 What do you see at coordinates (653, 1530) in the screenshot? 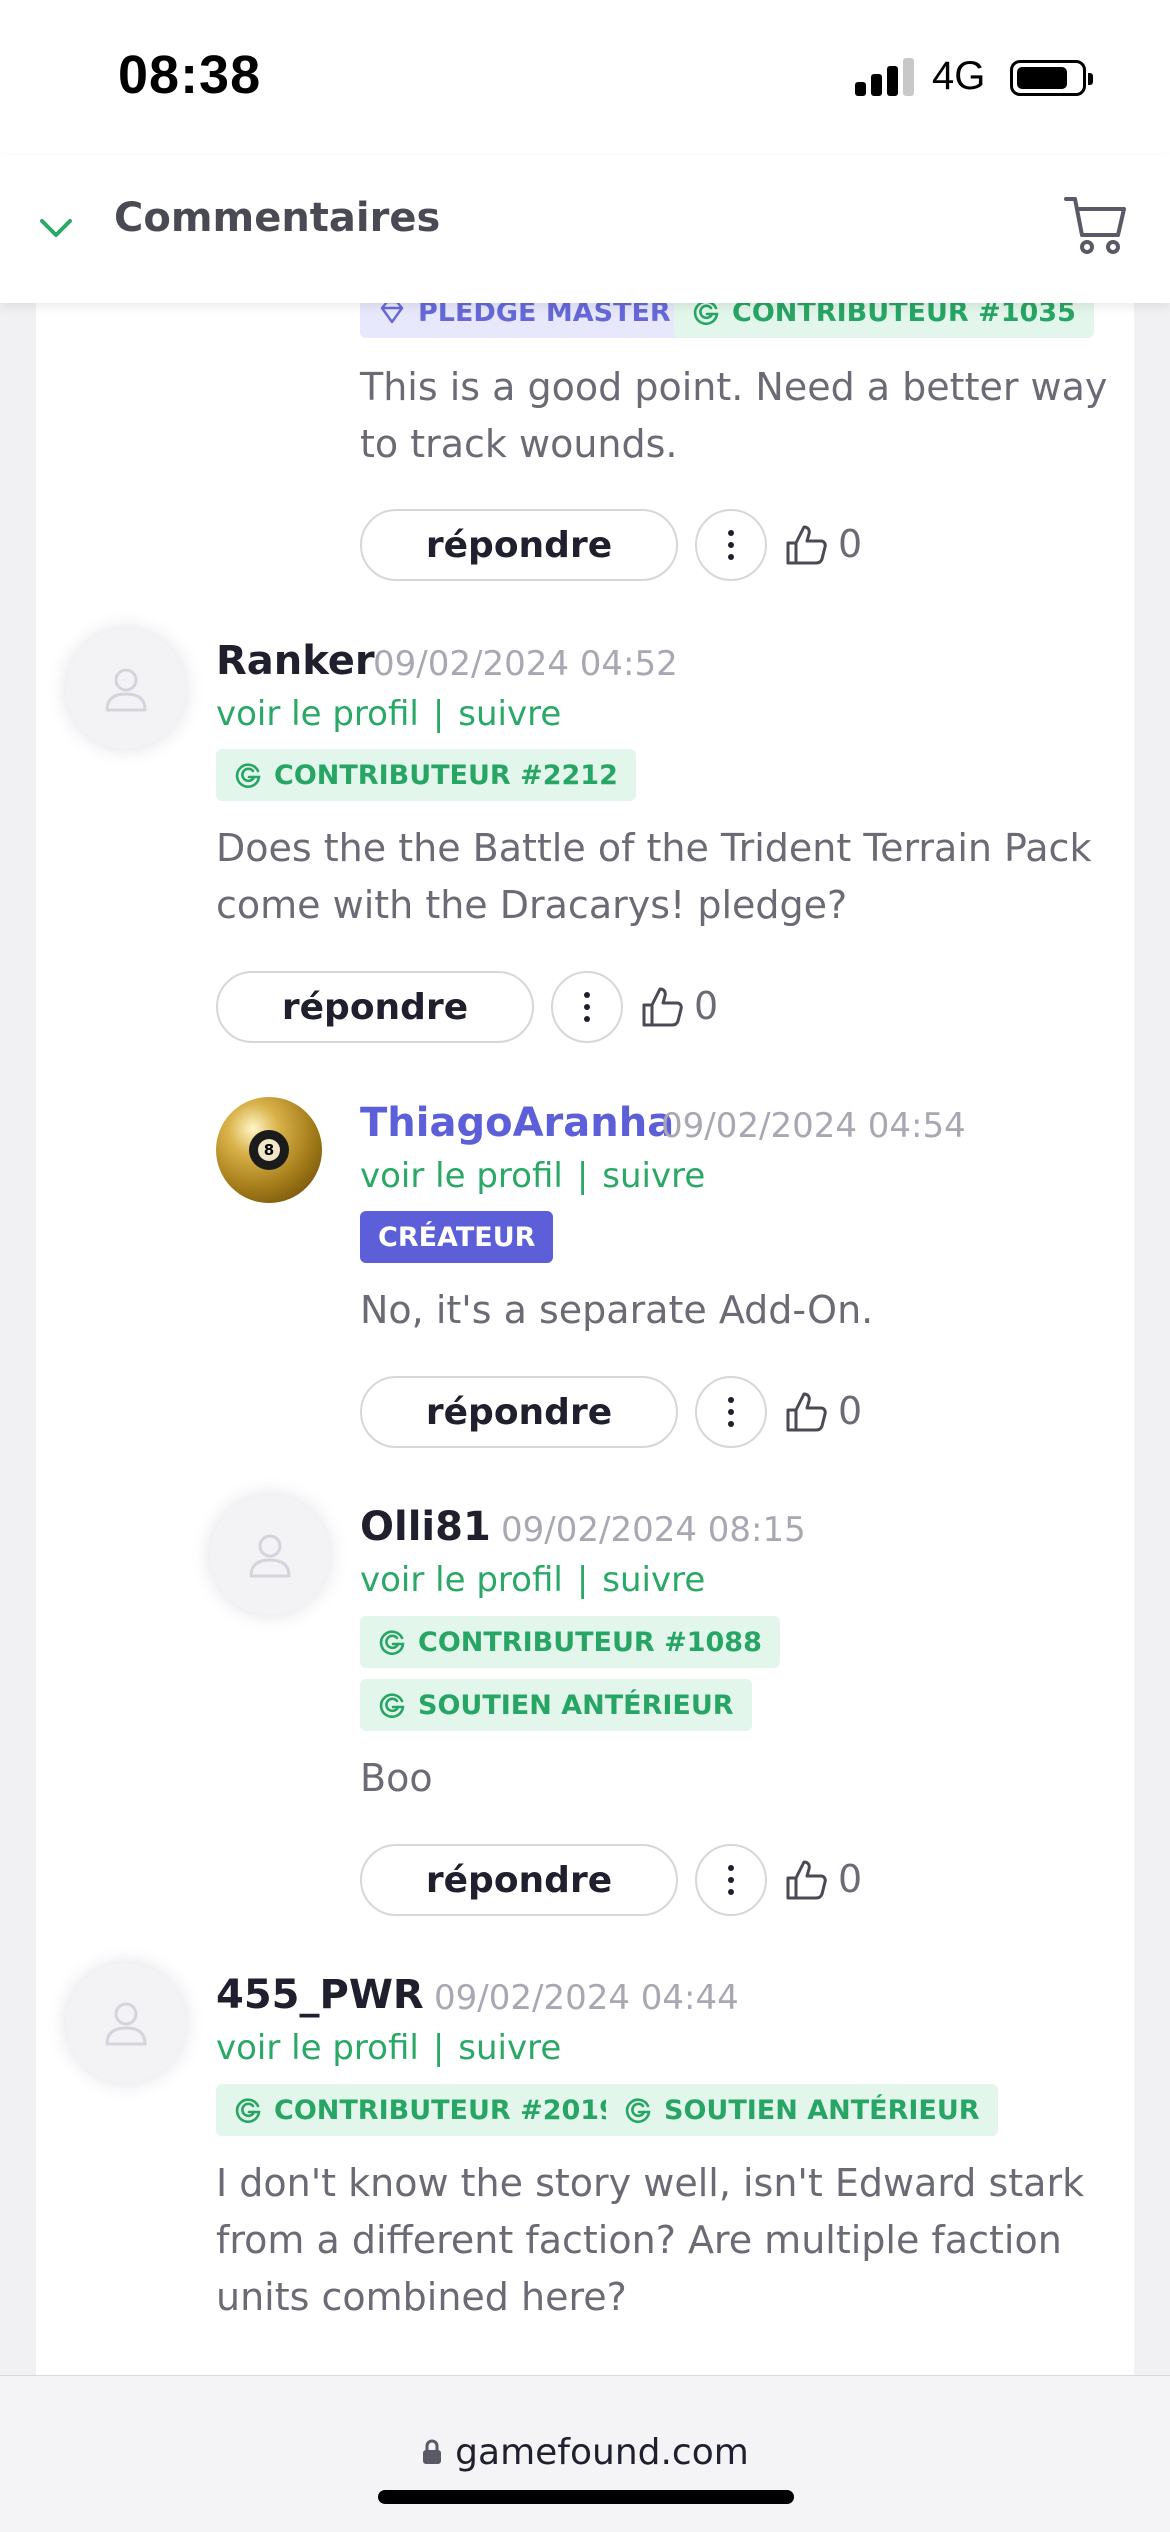
I see `timestamp: 09/02/2024 08:15` at bounding box center [653, 1530].